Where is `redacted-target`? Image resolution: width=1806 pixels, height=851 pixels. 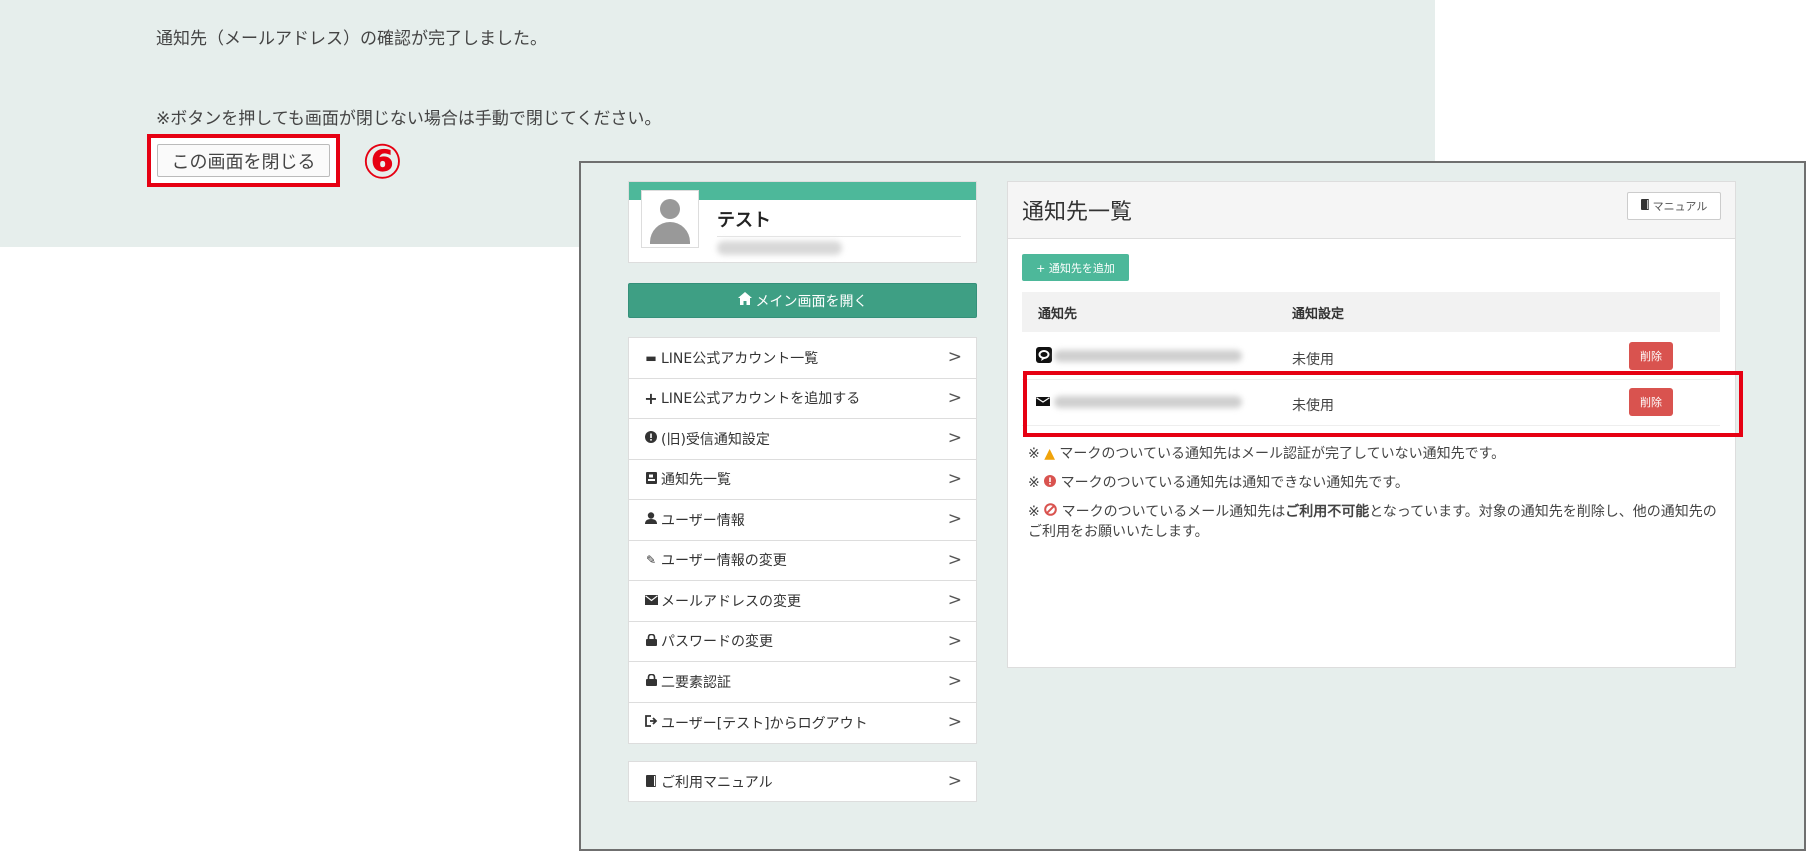 redacted-target is located at coordinates (1148, 356).